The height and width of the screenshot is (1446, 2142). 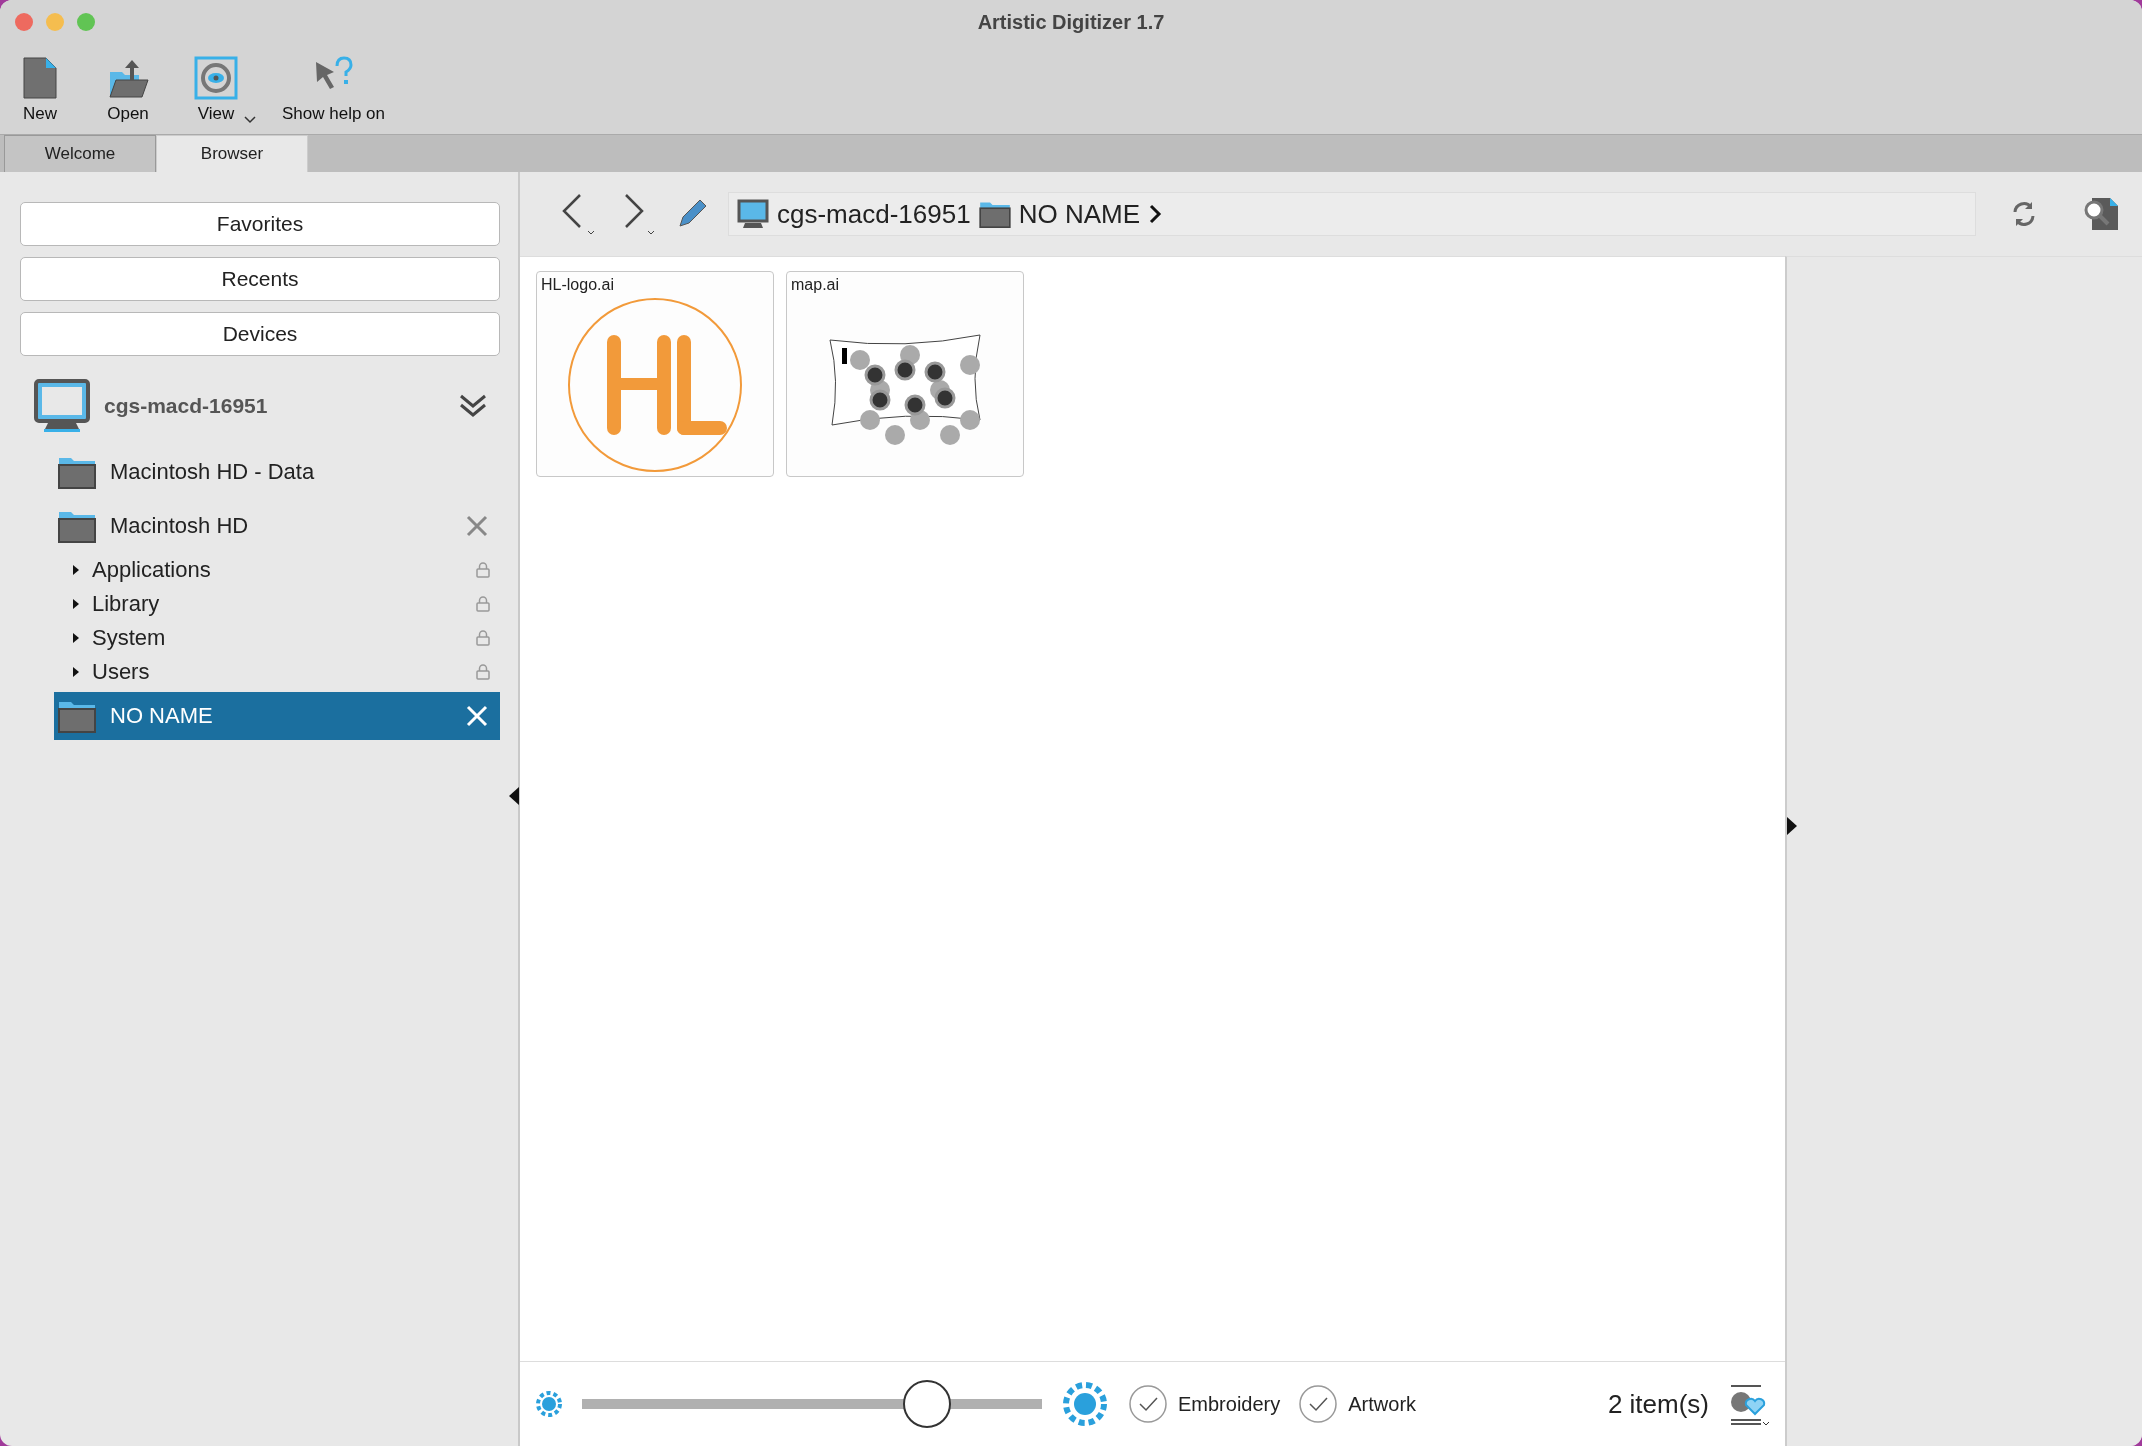 What do you see at coordinates (284, 638) in the screenshot?
I see `folder-name: System` at bounding box center [284, 638].